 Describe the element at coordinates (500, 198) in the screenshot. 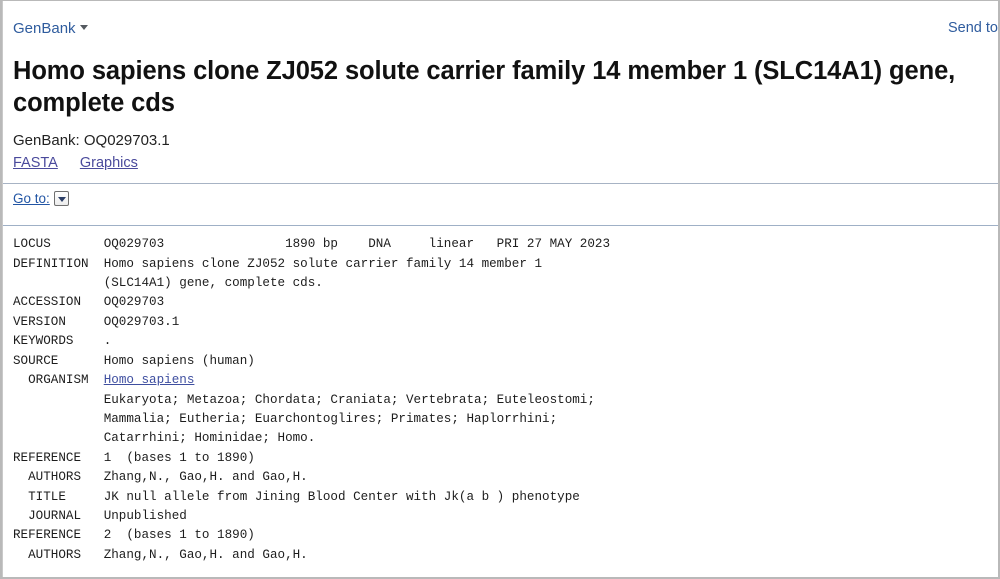

I see `goto-strip: Go to:` at that location.